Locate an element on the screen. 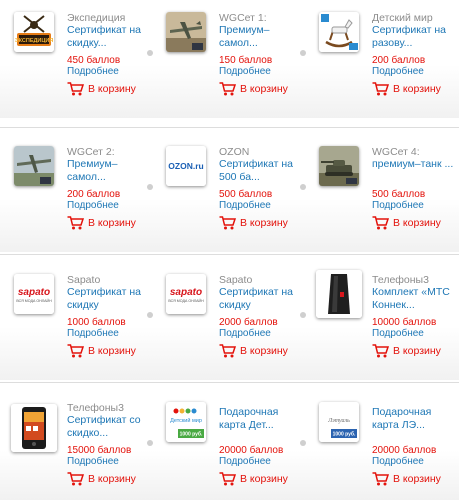 The height and width of the screenshot is (500, 459). product-price: 2000 баллов is located at coordinates (248, 322).